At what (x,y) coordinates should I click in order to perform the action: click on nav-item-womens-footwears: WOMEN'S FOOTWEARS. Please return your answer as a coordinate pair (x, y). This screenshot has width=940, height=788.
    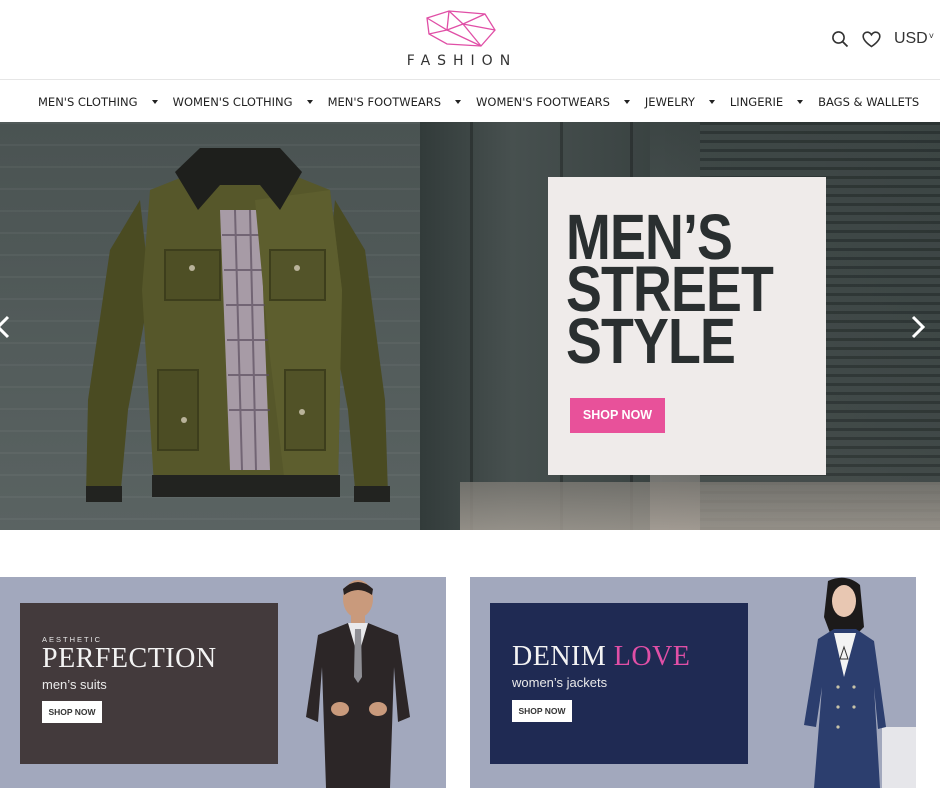
    Looking at the image, I should click on (553, 102).